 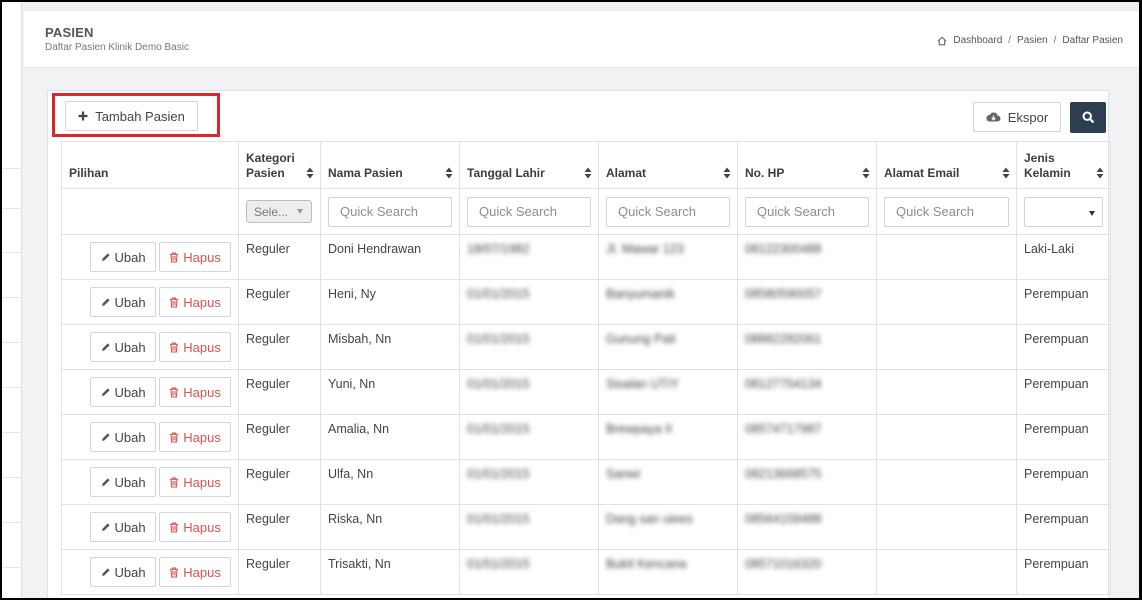 I want to click on column-header-email: Alamat Email, so click(x=946, y=165).